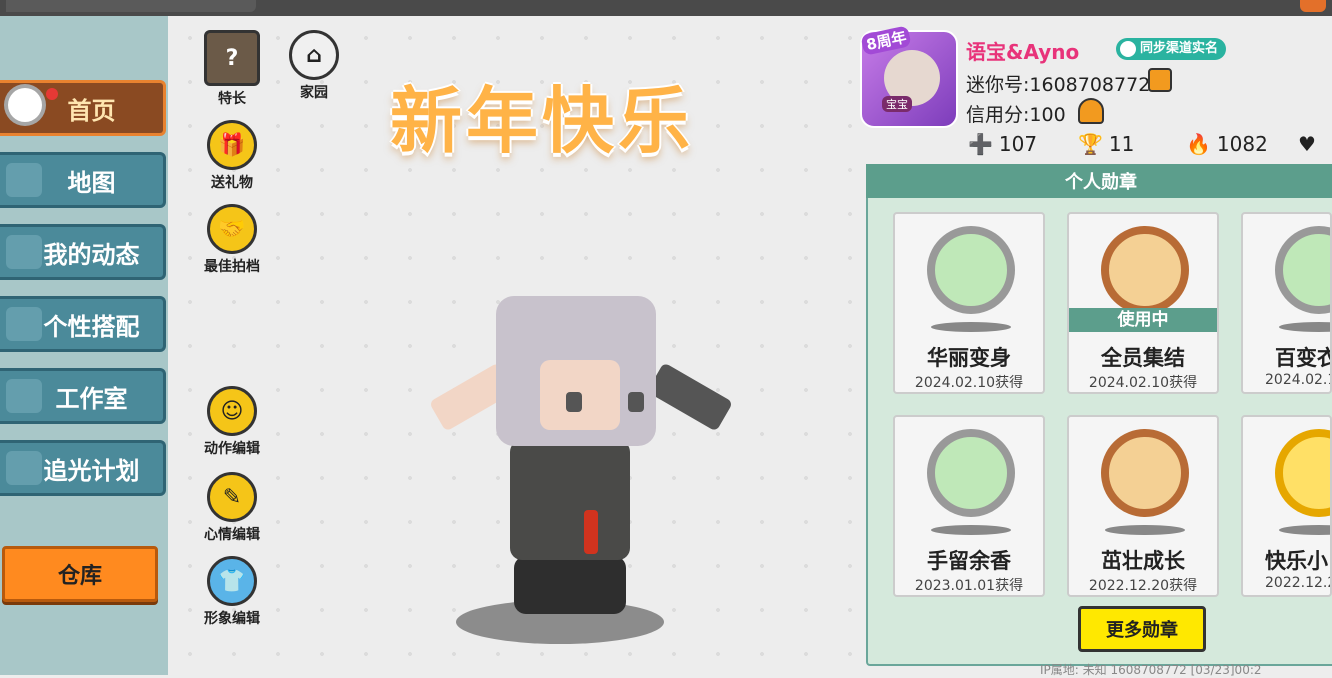 Image resolution: width=1332 pixels, height=678 pixels. Describe the element at coordinates (232, 449) in the screenshot. I see `tool-label: 动作编辑` at that location.